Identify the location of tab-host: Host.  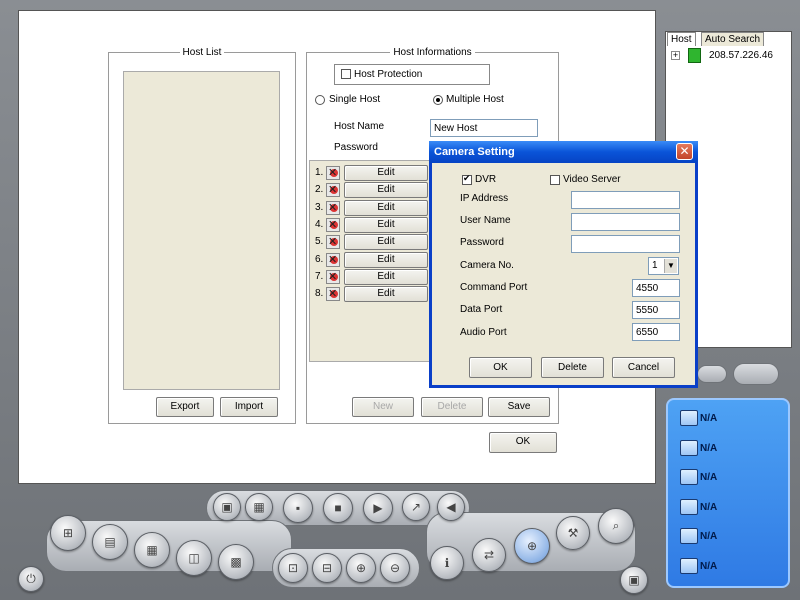
(681, 39).